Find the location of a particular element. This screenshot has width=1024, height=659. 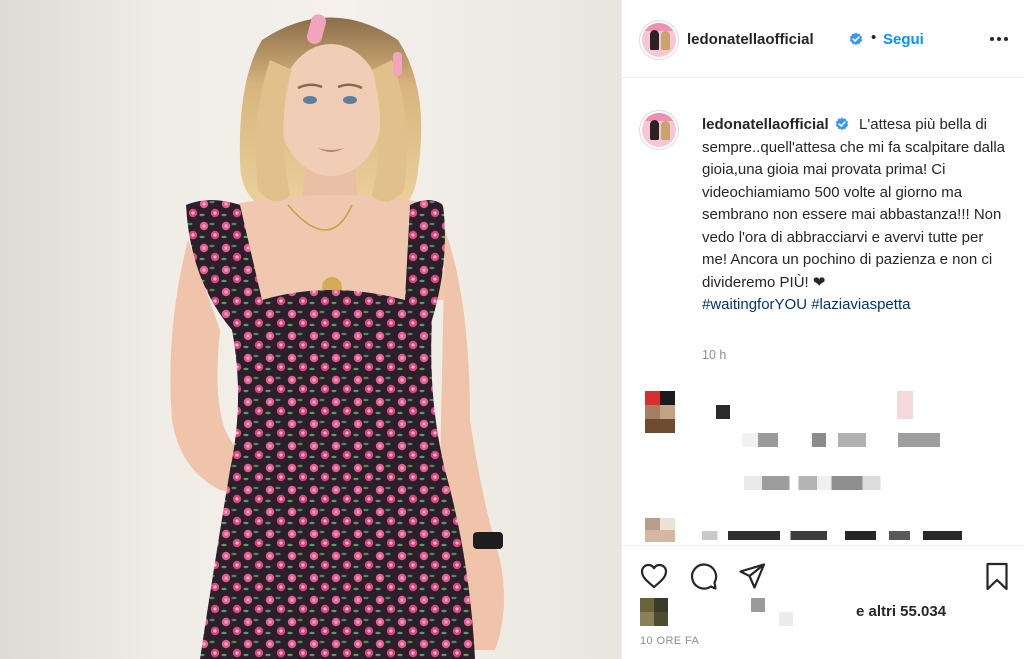

post-date: 10 ORE FA is located at coordinates (669, 641).